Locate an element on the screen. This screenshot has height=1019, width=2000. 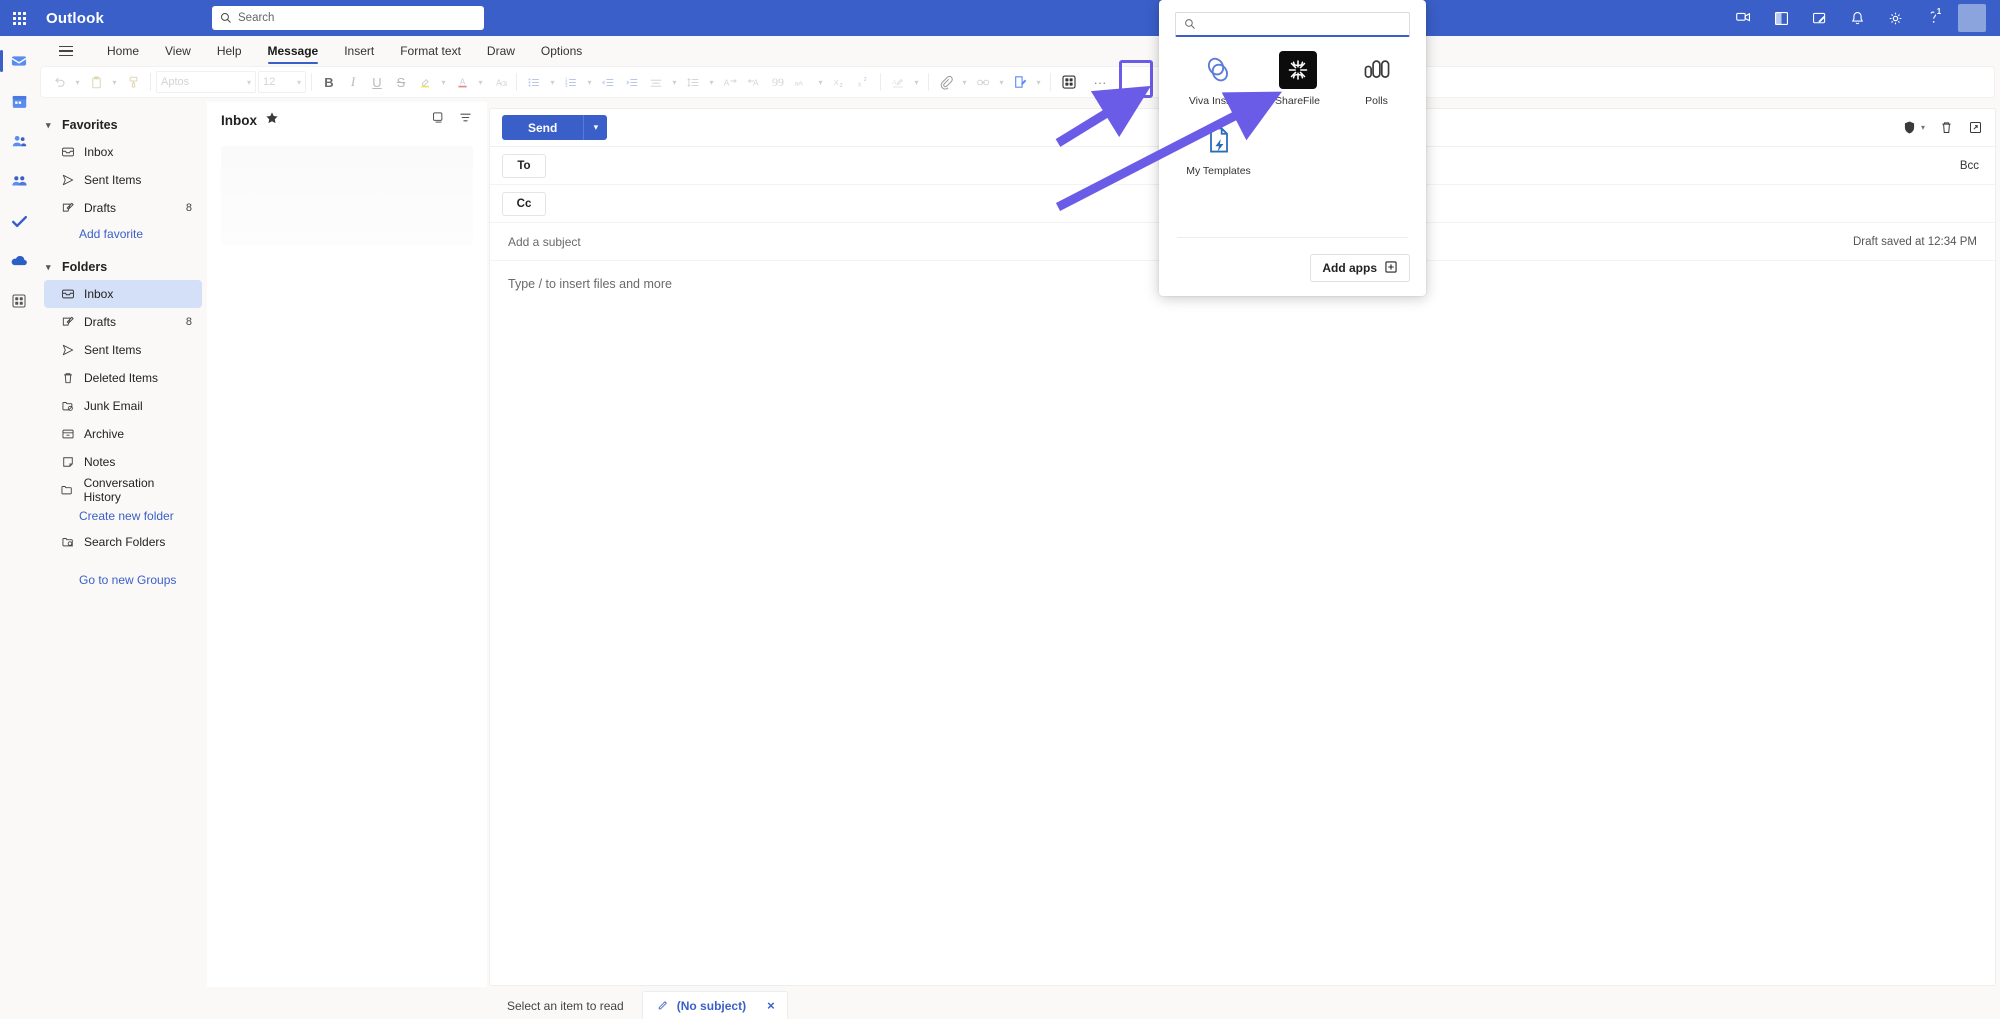
subject-input: Add a subject is located at coordinates (544, 242).